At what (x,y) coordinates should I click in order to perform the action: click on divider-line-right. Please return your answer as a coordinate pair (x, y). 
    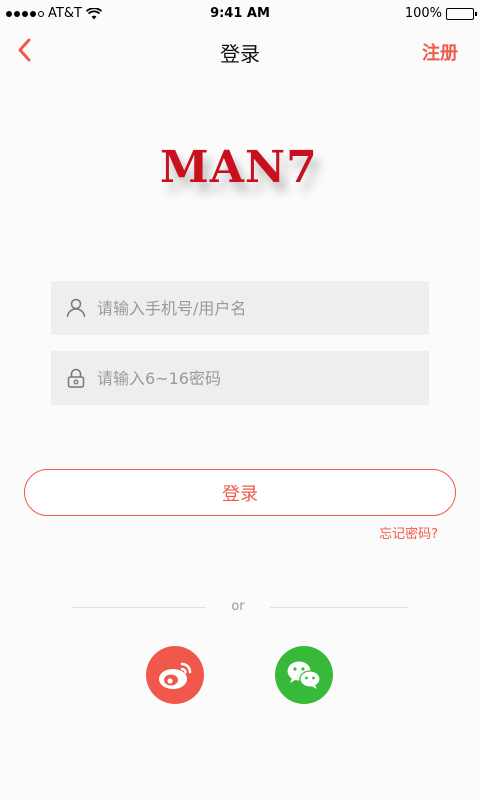
    Looking at the image, I should click on (339, 607).